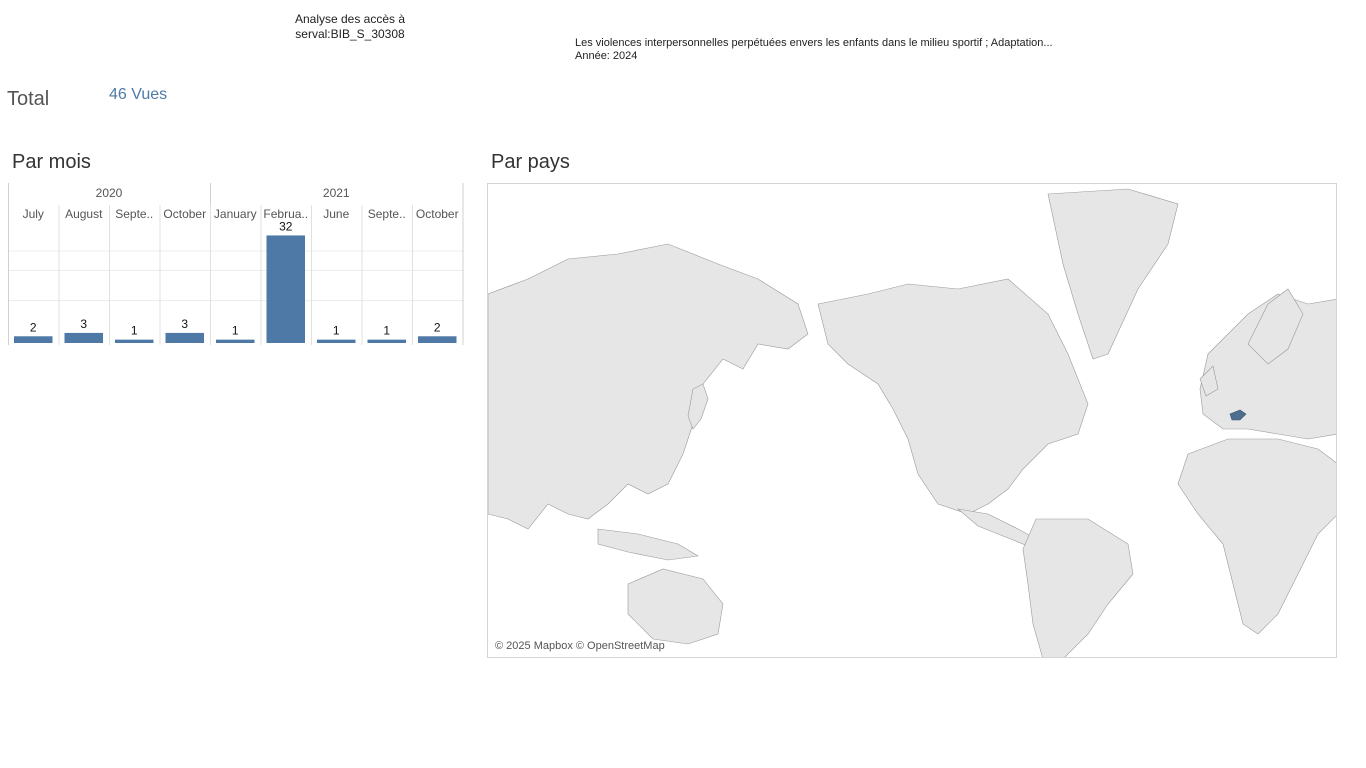 The image size is (1366, 768). Describe the element at coordinates (530, 162) in the screenshot. I see `section-title-by-country: Par pays` at that location.